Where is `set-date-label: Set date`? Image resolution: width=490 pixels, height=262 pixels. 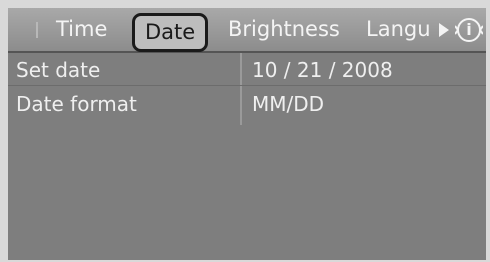 set-date-label: Set date is located at coordinates (58, 70).